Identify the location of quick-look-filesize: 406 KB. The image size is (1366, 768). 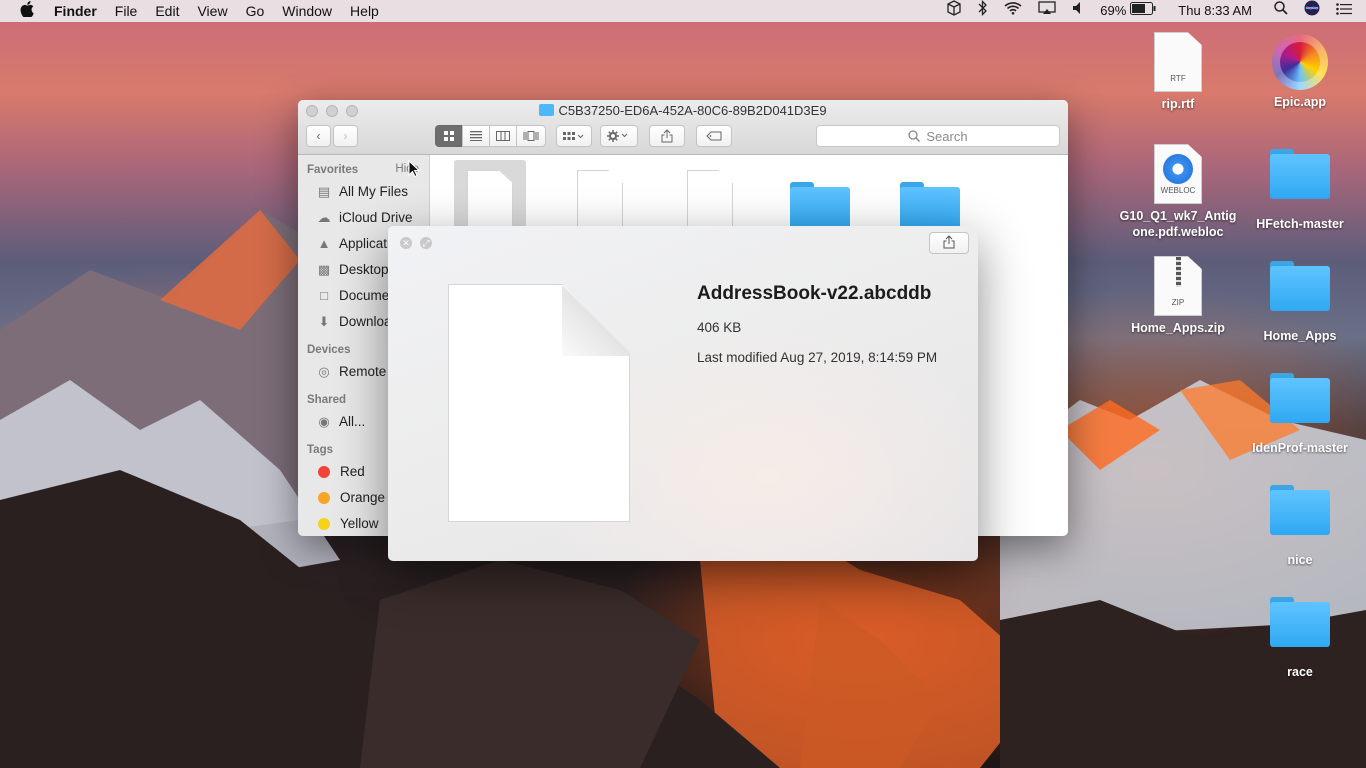
(719, 327).